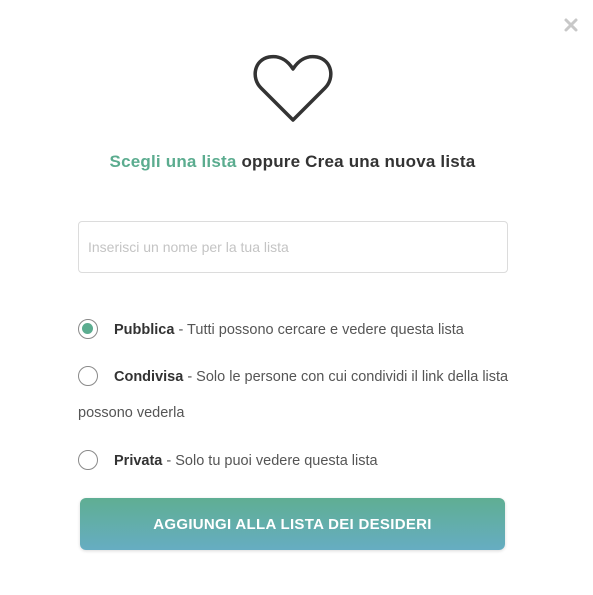  I want to click on option-privata-label: Privata, so click(138, 461).